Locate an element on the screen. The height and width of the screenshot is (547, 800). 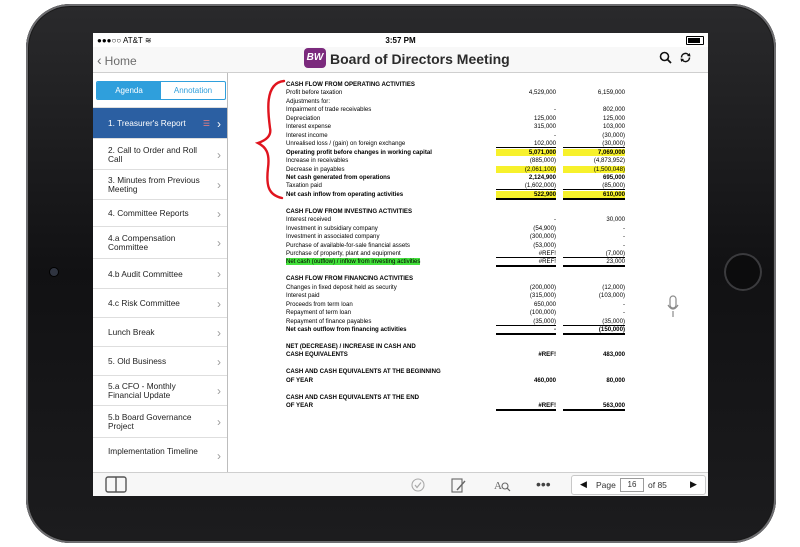
agenda-item: 4.b Audit Committee › is located at coordinates (160, 273).